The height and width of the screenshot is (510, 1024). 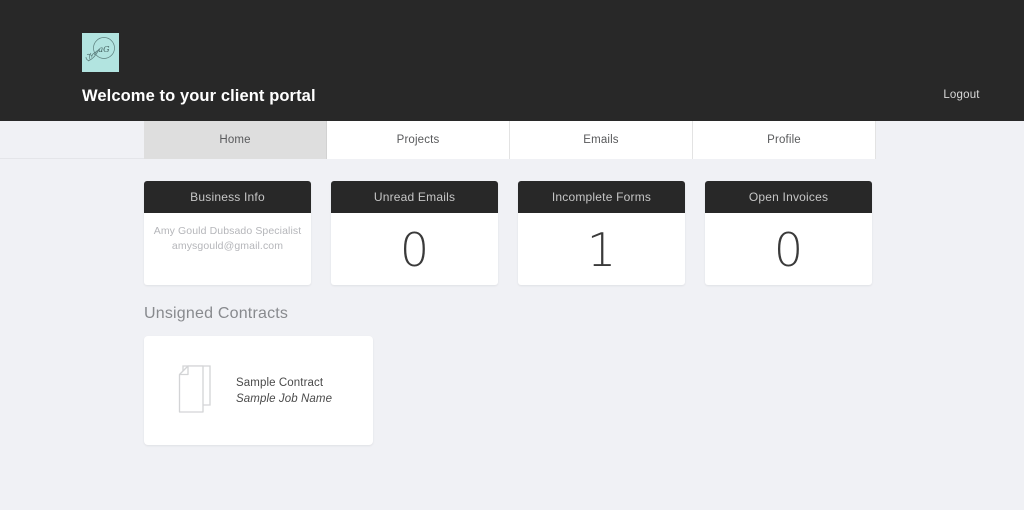 I want to click on tab-projects: Projects, so click(x=418, y=140).